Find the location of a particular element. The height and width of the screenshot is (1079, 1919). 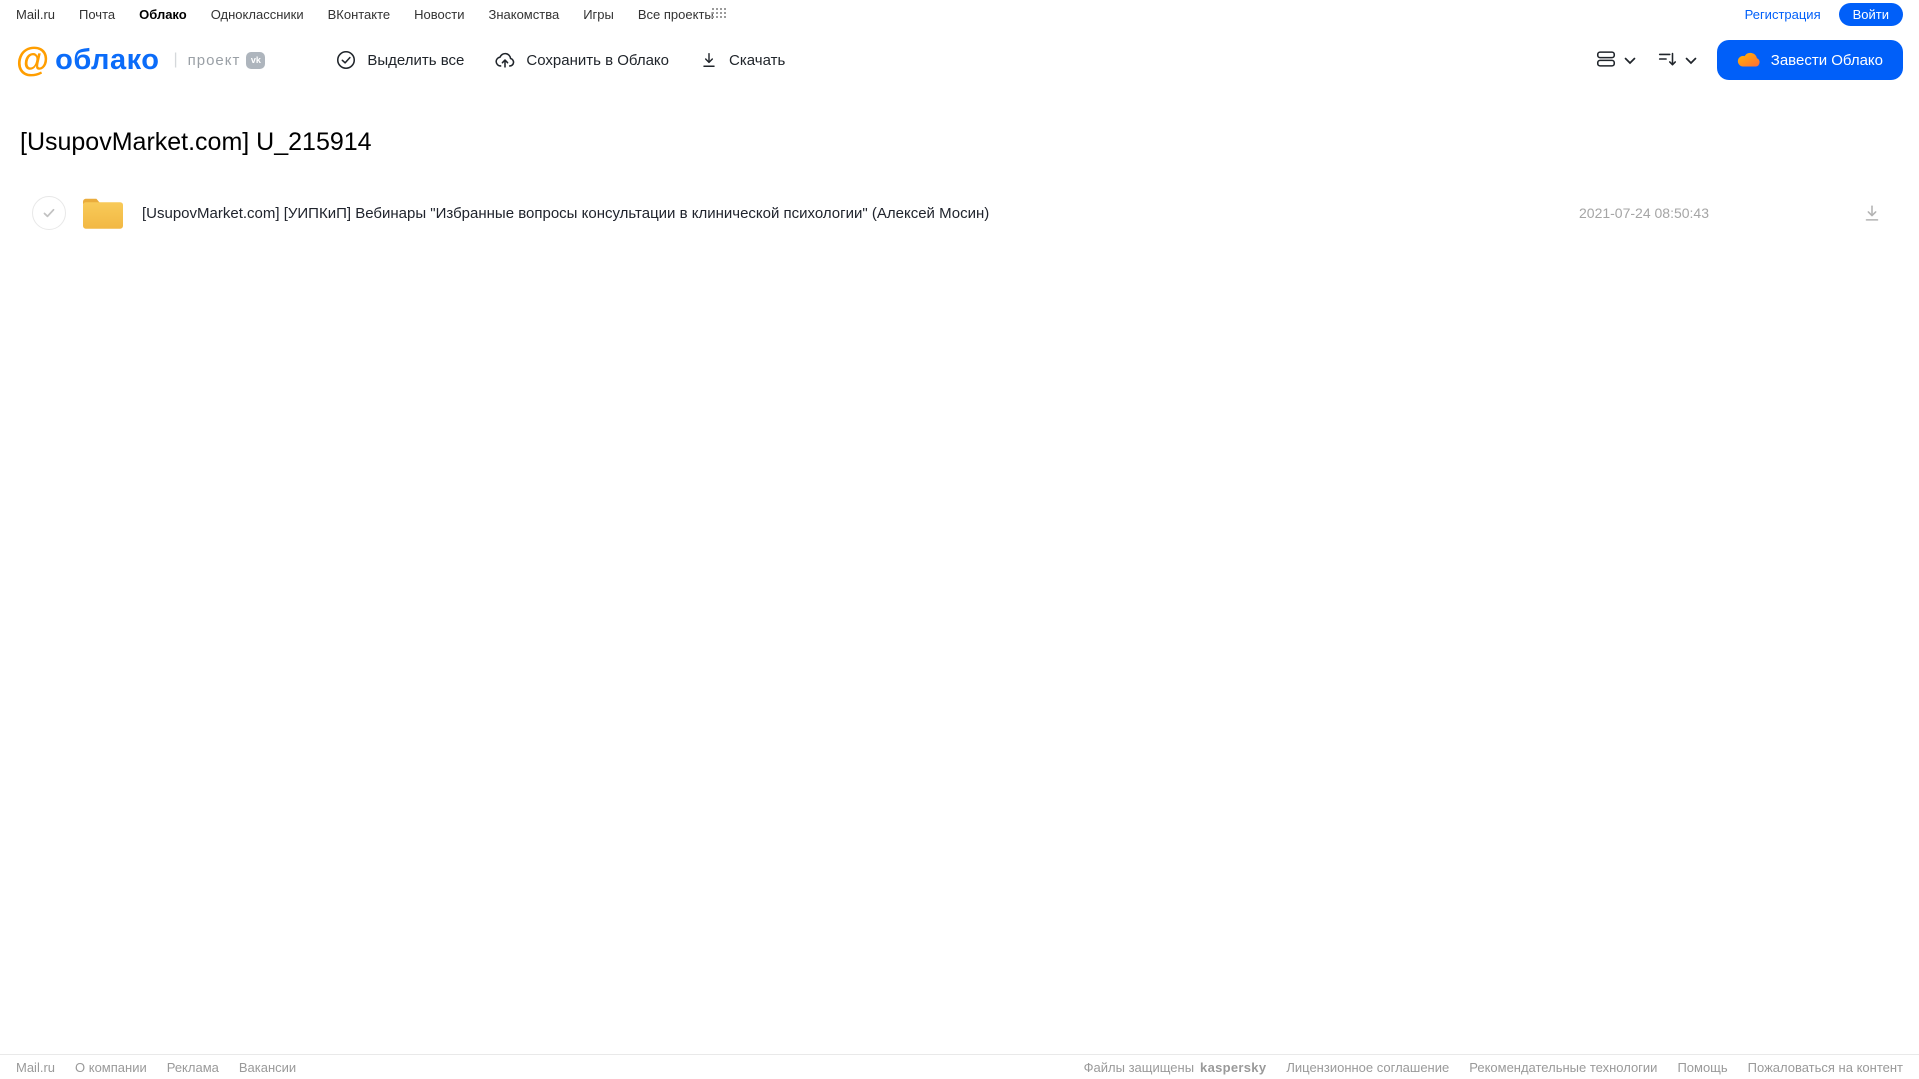

nav-link-odnoklassniki: Одноклассники is located at coordinates (257, 14).